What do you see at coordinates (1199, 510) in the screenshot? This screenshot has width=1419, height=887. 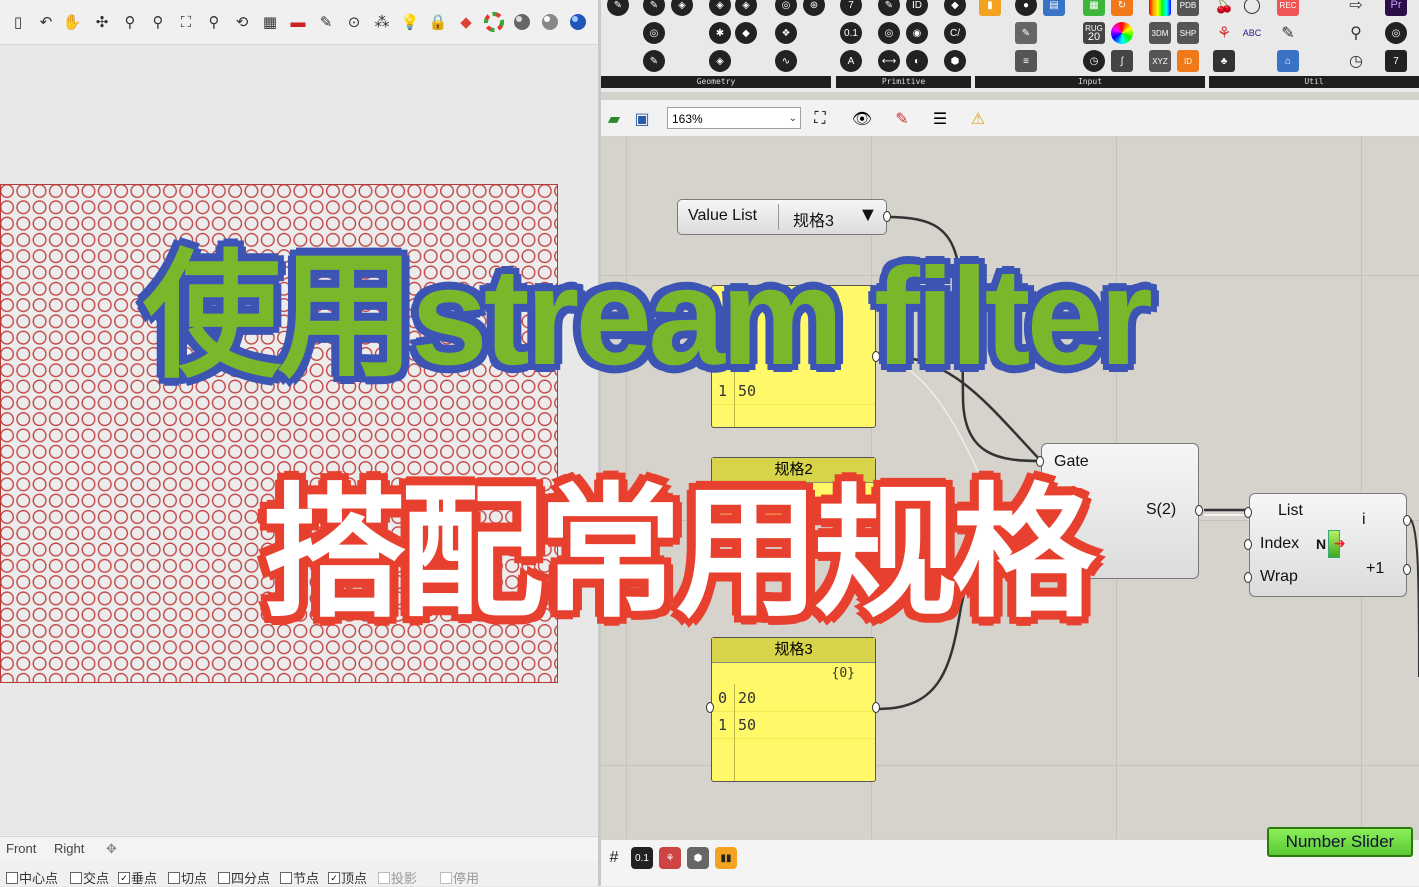 I see `stream-output-port` at bounding box center [1199, 510].